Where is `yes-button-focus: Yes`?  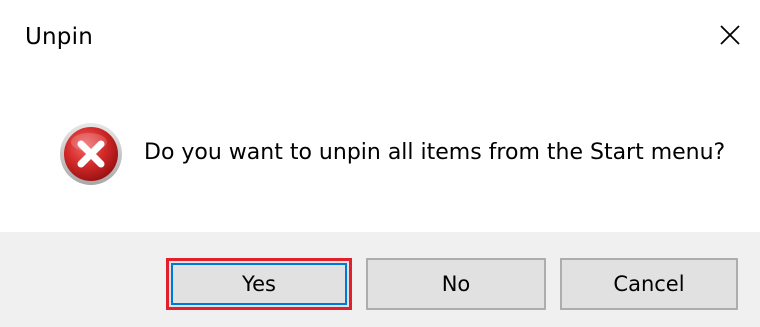
yes-button-focus: Yes is located at coordinates (259, 284).